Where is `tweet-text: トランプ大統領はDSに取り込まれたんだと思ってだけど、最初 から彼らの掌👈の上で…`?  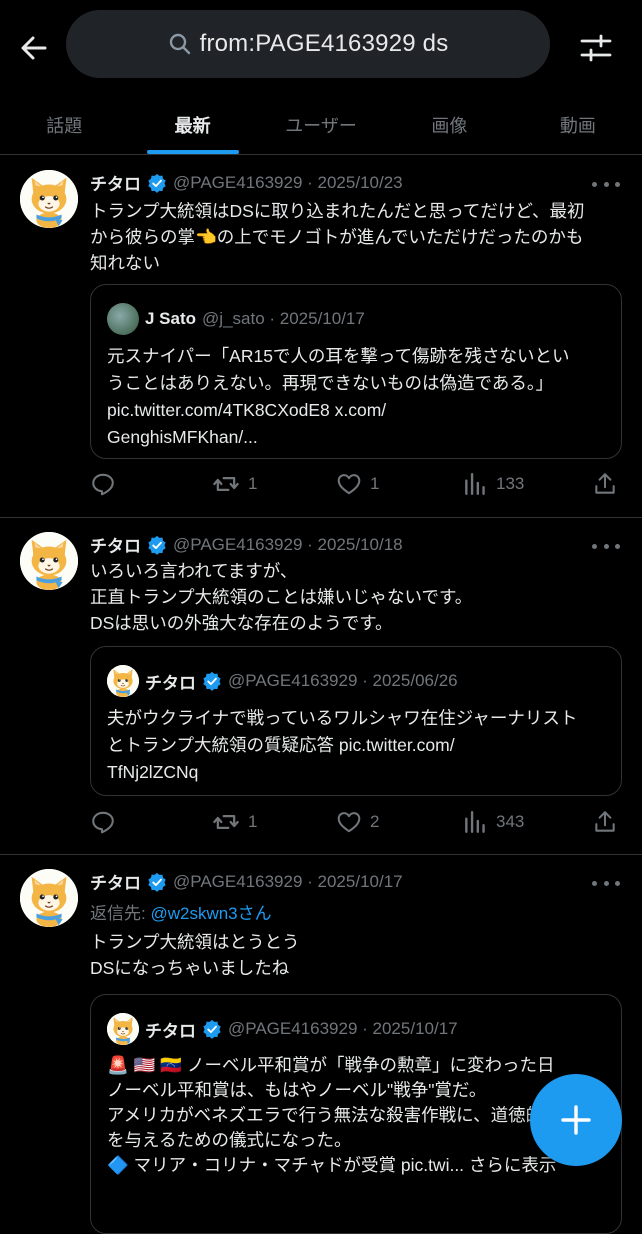 tweet-text: トランプ大統領はDSに取り込まれたんだと思ってだけど、最初 から彼らの掌👈の上で… is located at coordinates (356, 237).